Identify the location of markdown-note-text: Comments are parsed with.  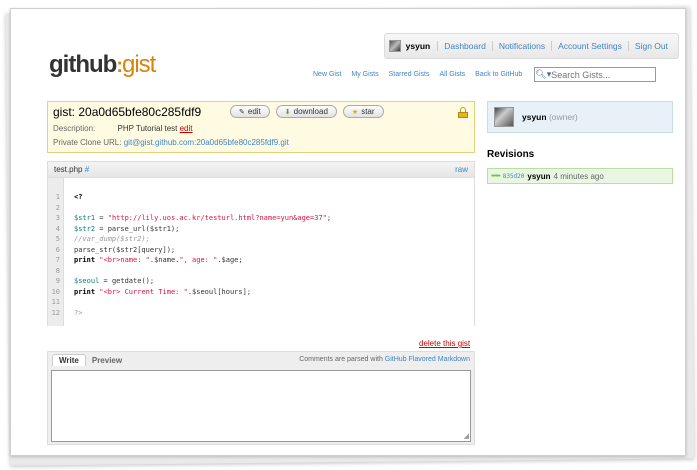
(341, 359).